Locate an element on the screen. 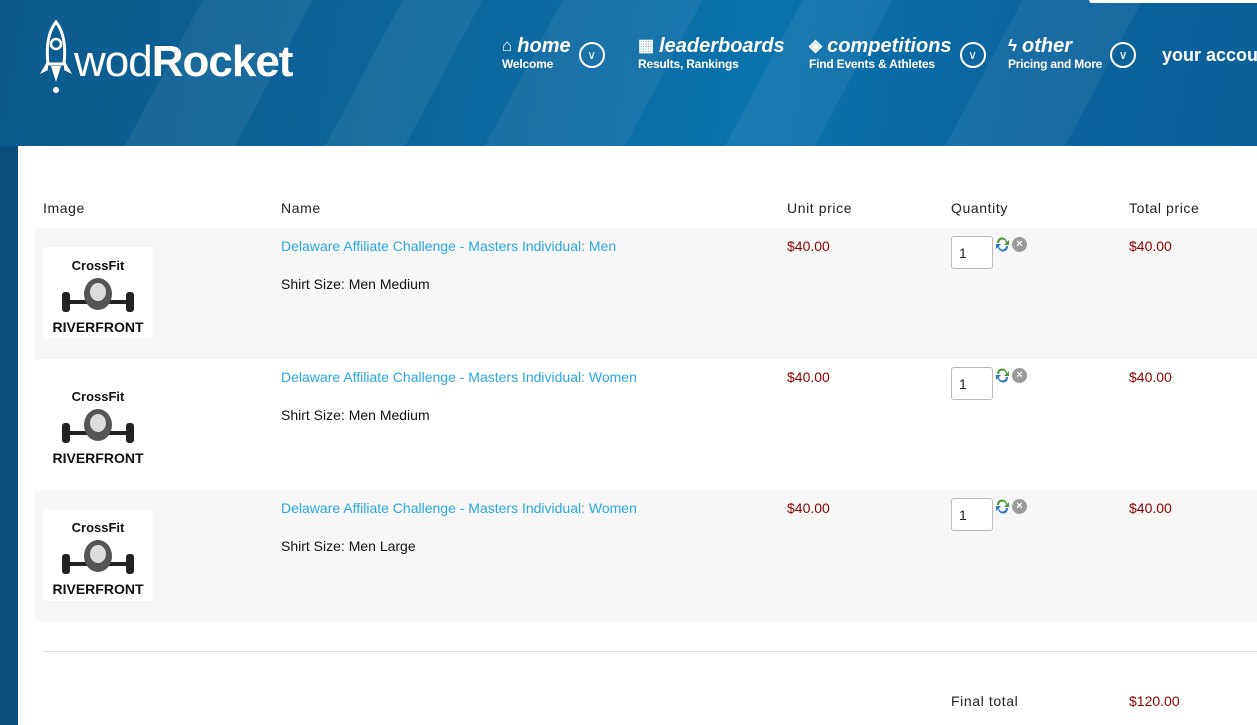  col-header-name: Name is located at coordinates (301, 208).